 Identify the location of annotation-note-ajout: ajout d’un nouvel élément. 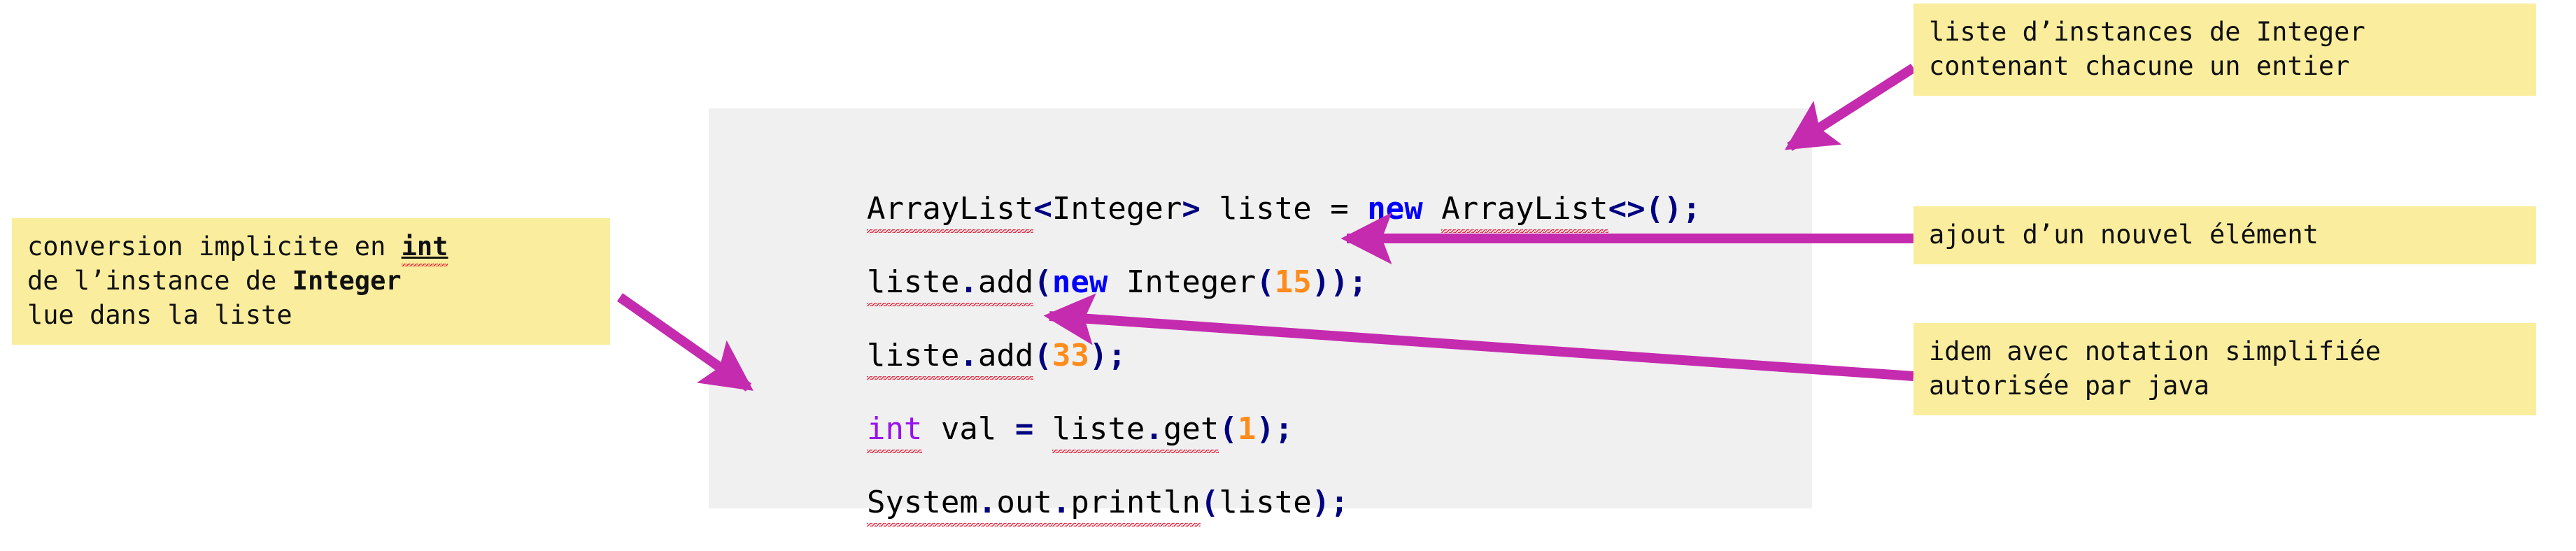
(2224, 235).